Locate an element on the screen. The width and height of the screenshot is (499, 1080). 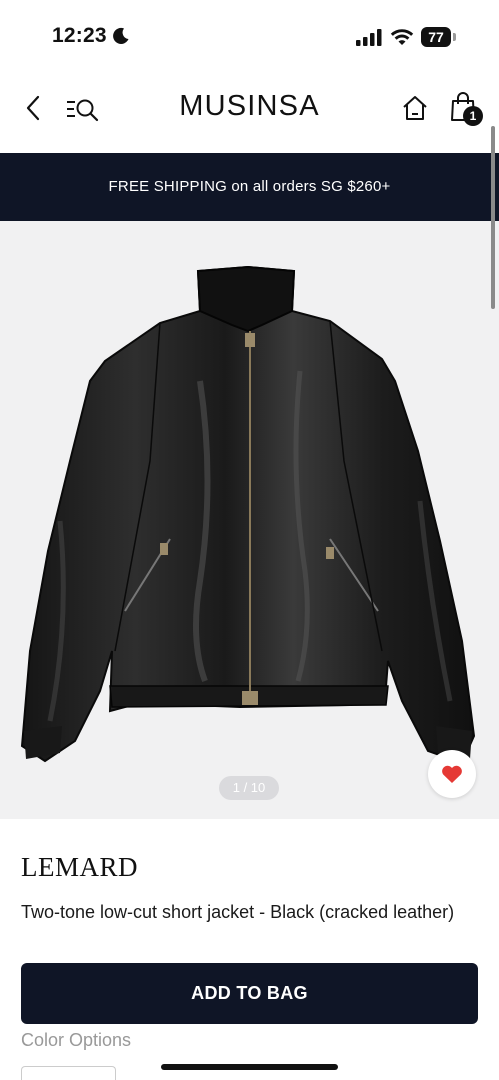
home-icon is located at coordinates (415, 108).